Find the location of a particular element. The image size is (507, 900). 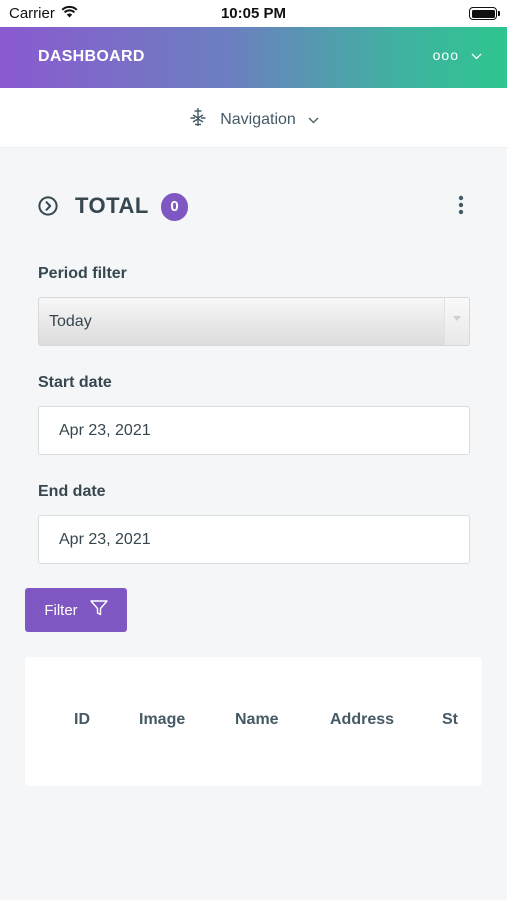

navigation-icon is located at coordinates (198, 119).